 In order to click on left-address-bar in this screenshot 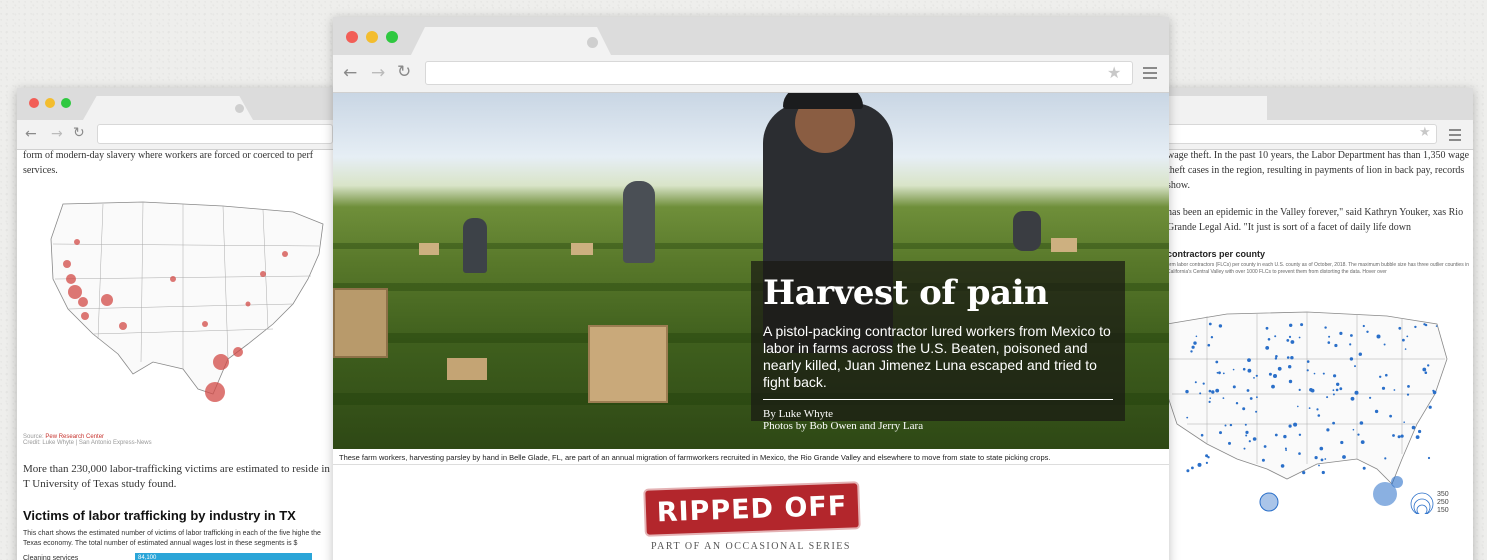, I will do `click(215, 134)`.